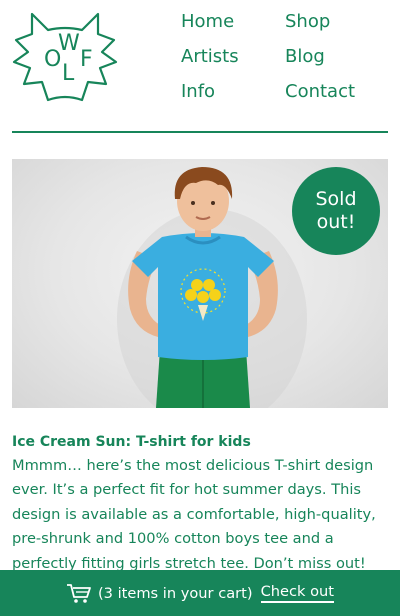 The height and width of the screenshot is (616, 400). I want to click on wolf-logo: O W L F, so click(65, 58).